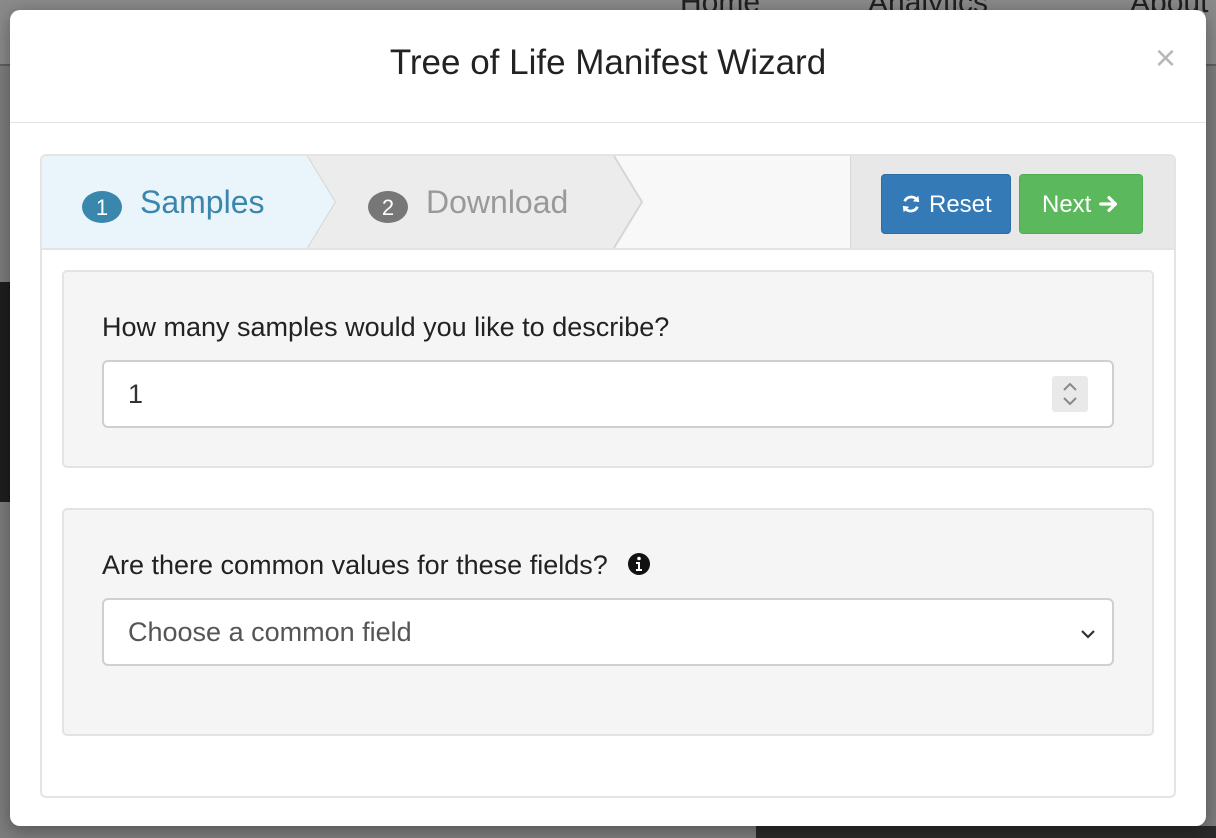 Image resolution: width=1216 pixels, height=838 pixels. Describe the element at coordinates (1066, 204) in the screenshot. I see `next-button-label: Next` at that location.